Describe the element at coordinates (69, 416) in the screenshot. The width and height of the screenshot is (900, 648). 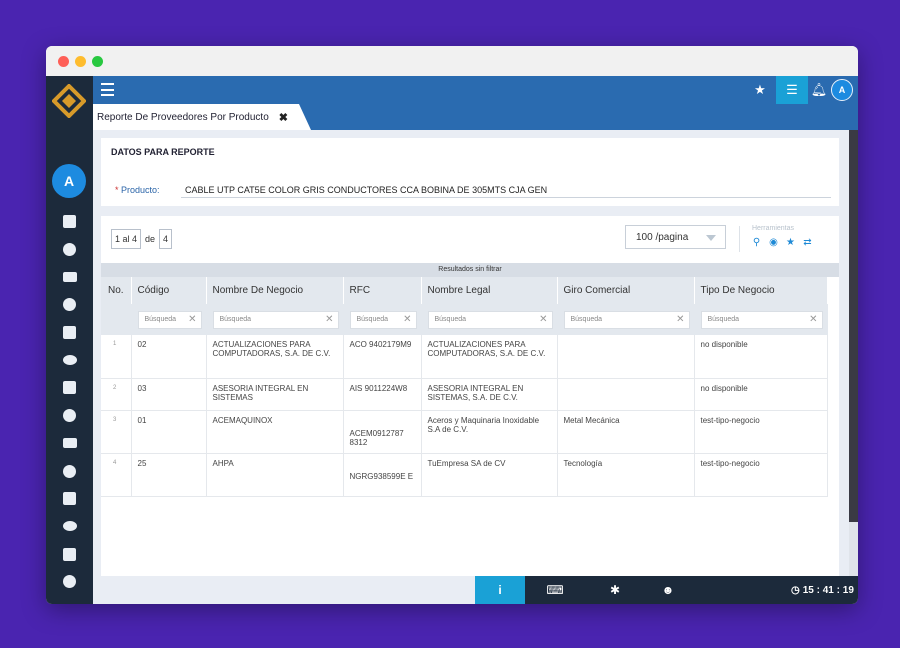
I see `sidebar-item-org` at that location.